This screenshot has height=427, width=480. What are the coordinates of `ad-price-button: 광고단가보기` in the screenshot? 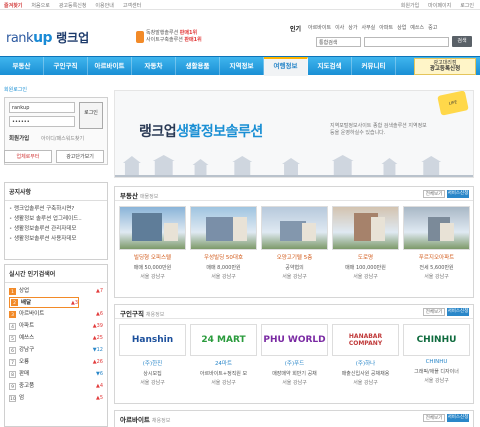 It's located at (80, 156).